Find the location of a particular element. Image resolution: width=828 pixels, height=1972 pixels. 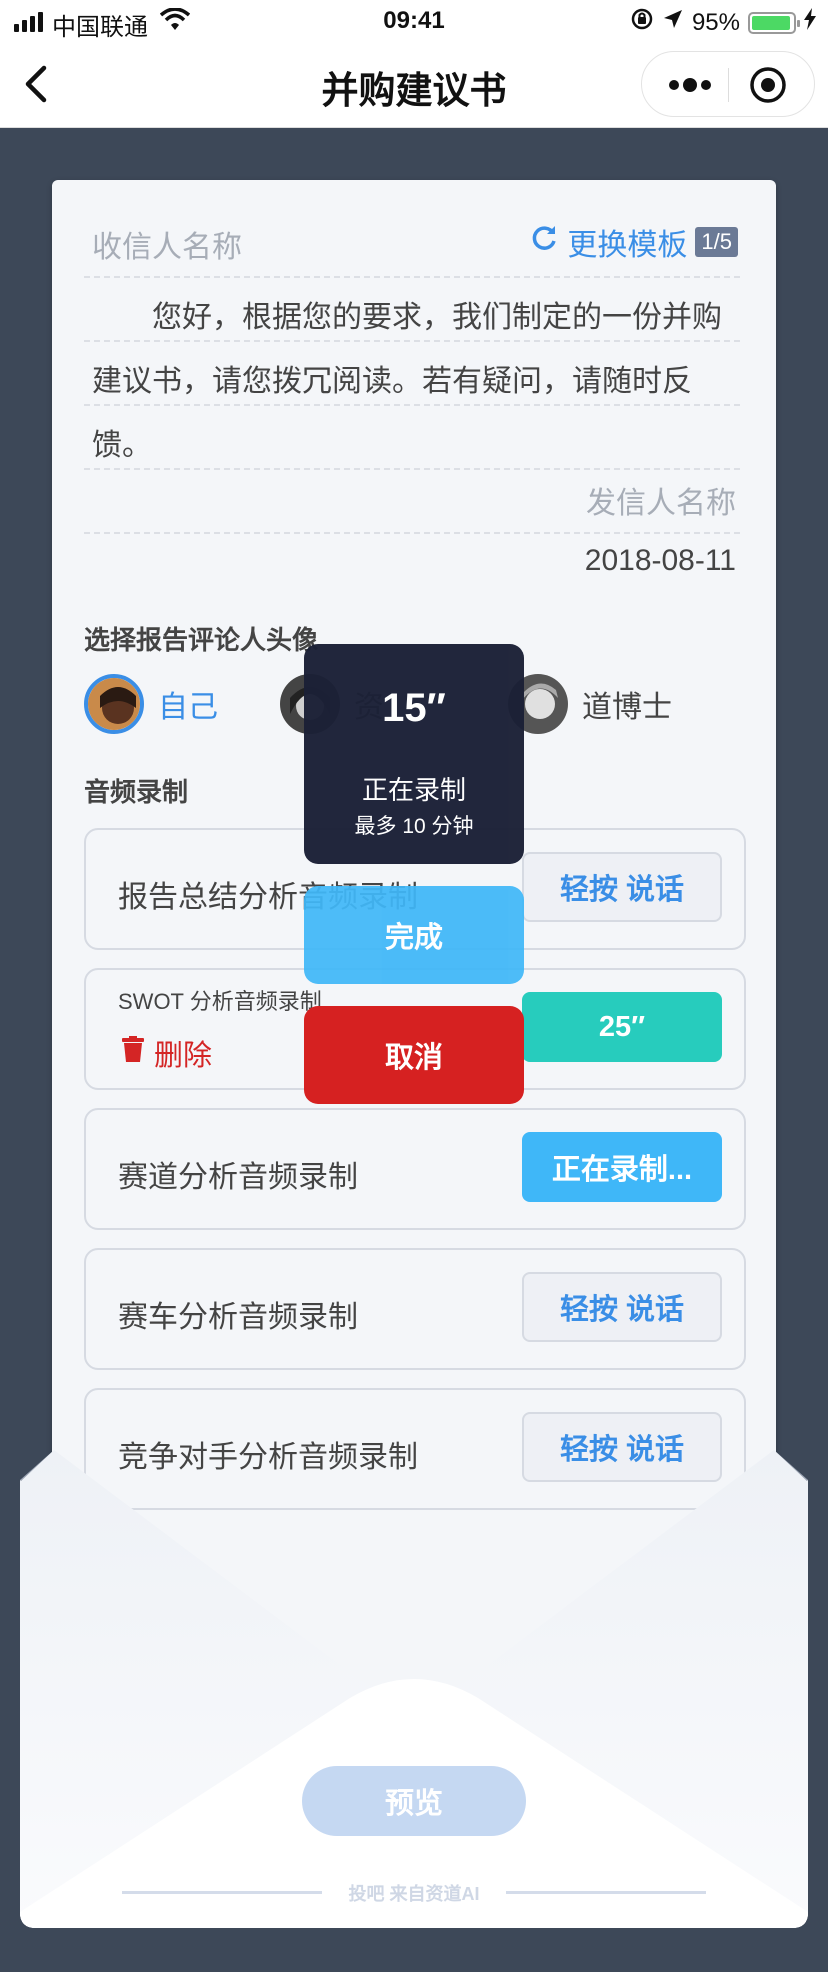

recording-timer-popup: 15″ 正在录制 最多 10 分钟 is located at coordinates (414, 754).